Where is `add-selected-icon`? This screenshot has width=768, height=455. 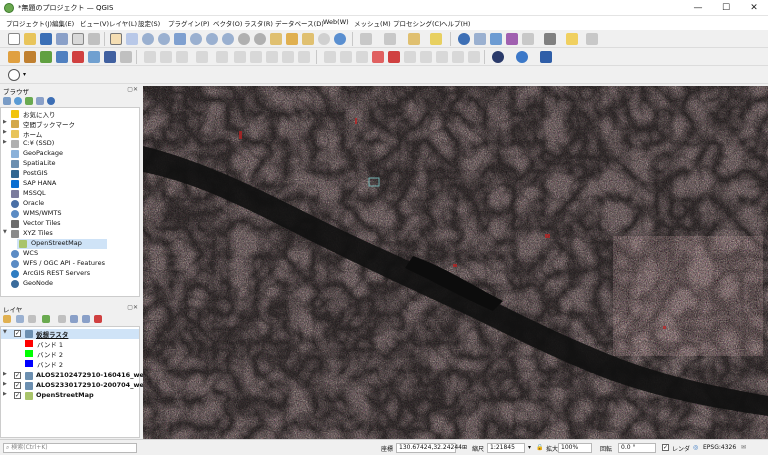 add-selected-icon is located at coordinates (7, 101).